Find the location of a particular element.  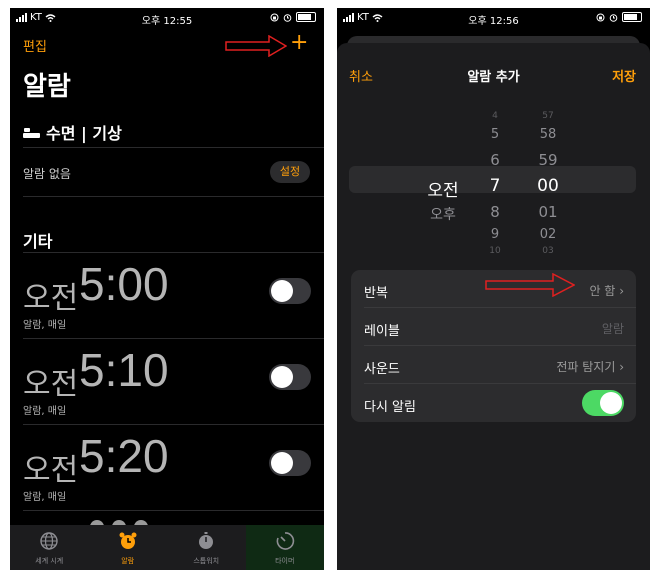

picker-minute: 03 is located at coordinates (548, 251).